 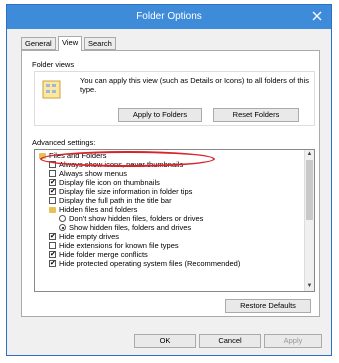 I want to click on title-bar: Folder Options, so click(x=169, y=17).